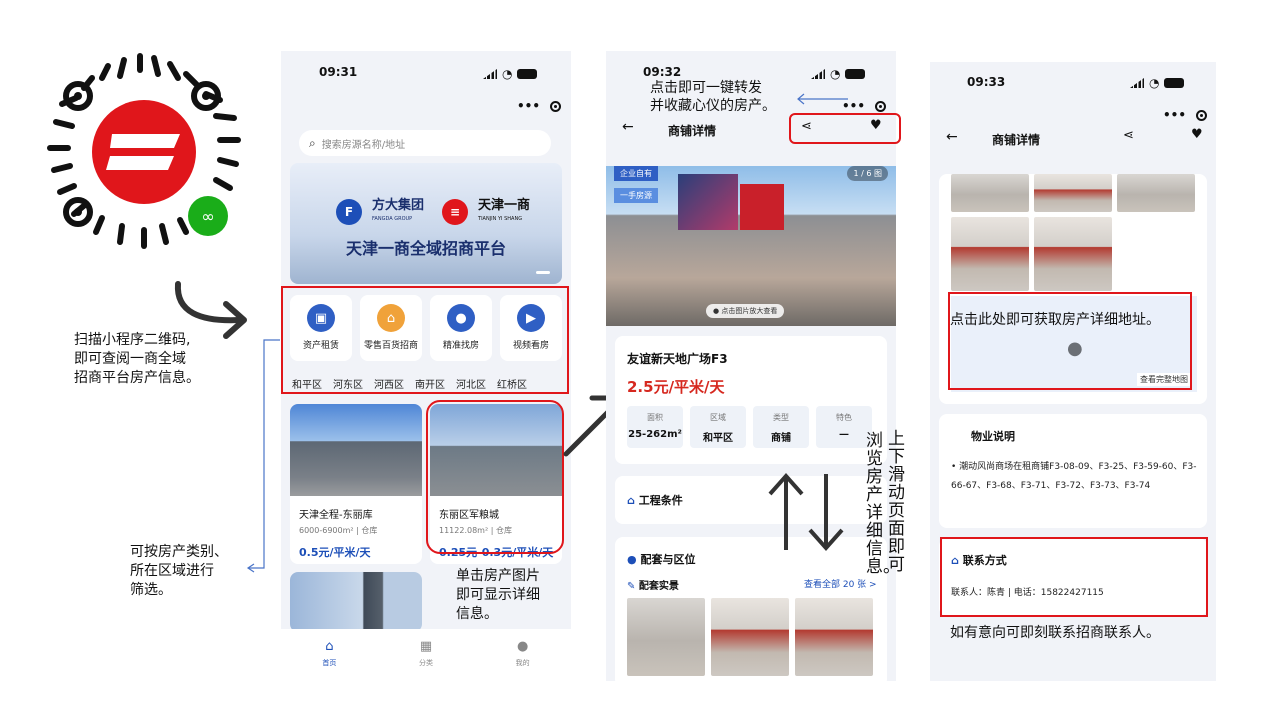  Describe the element at coordinates (840, 583) in the screenshot. I see `see-all-link: 查看全部 20 张 >` at that location.